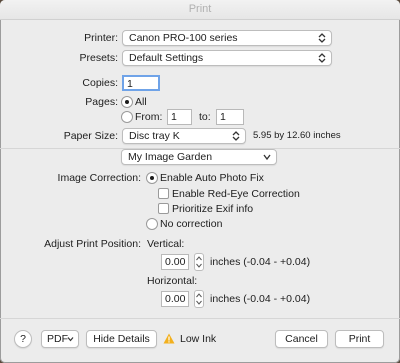 This screenshot has width=400, height=363. Describe the element at coordinates (170, 157) in the screenshot. I see `panel-menu-value: My Image Garden` at that location.